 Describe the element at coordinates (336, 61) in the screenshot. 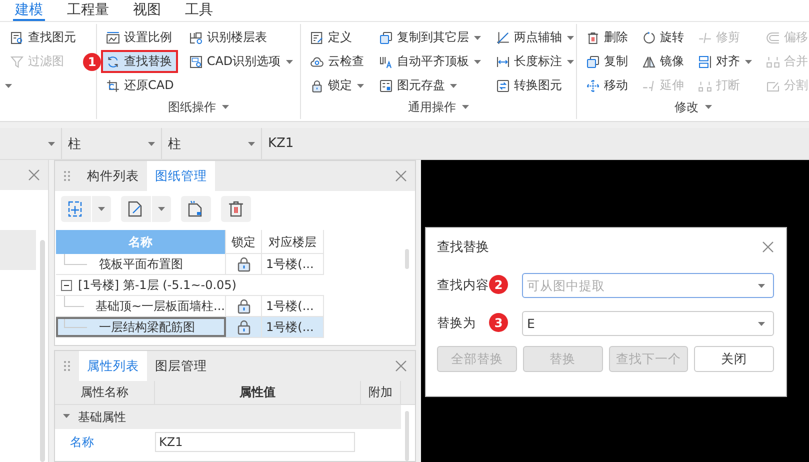

I see `ribbon-button: 云检查` at that location.